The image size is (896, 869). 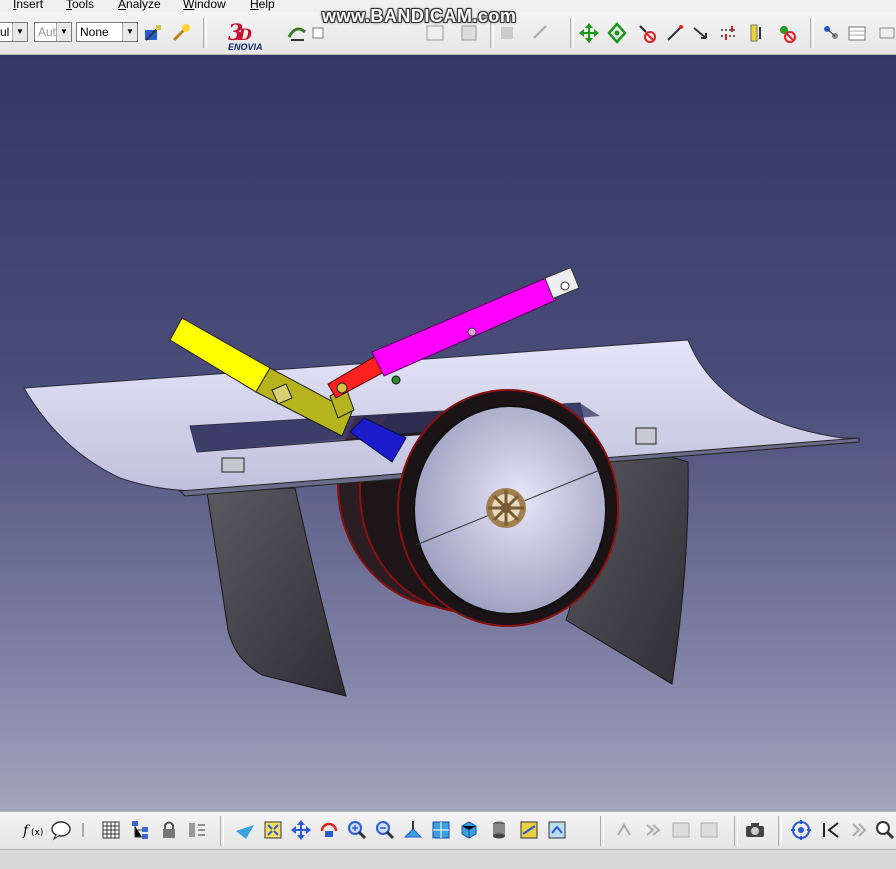 What do you see at coordinates (541, 33) in the screenshot?
I see `rotate-icon` at bounding box center [541, 33].